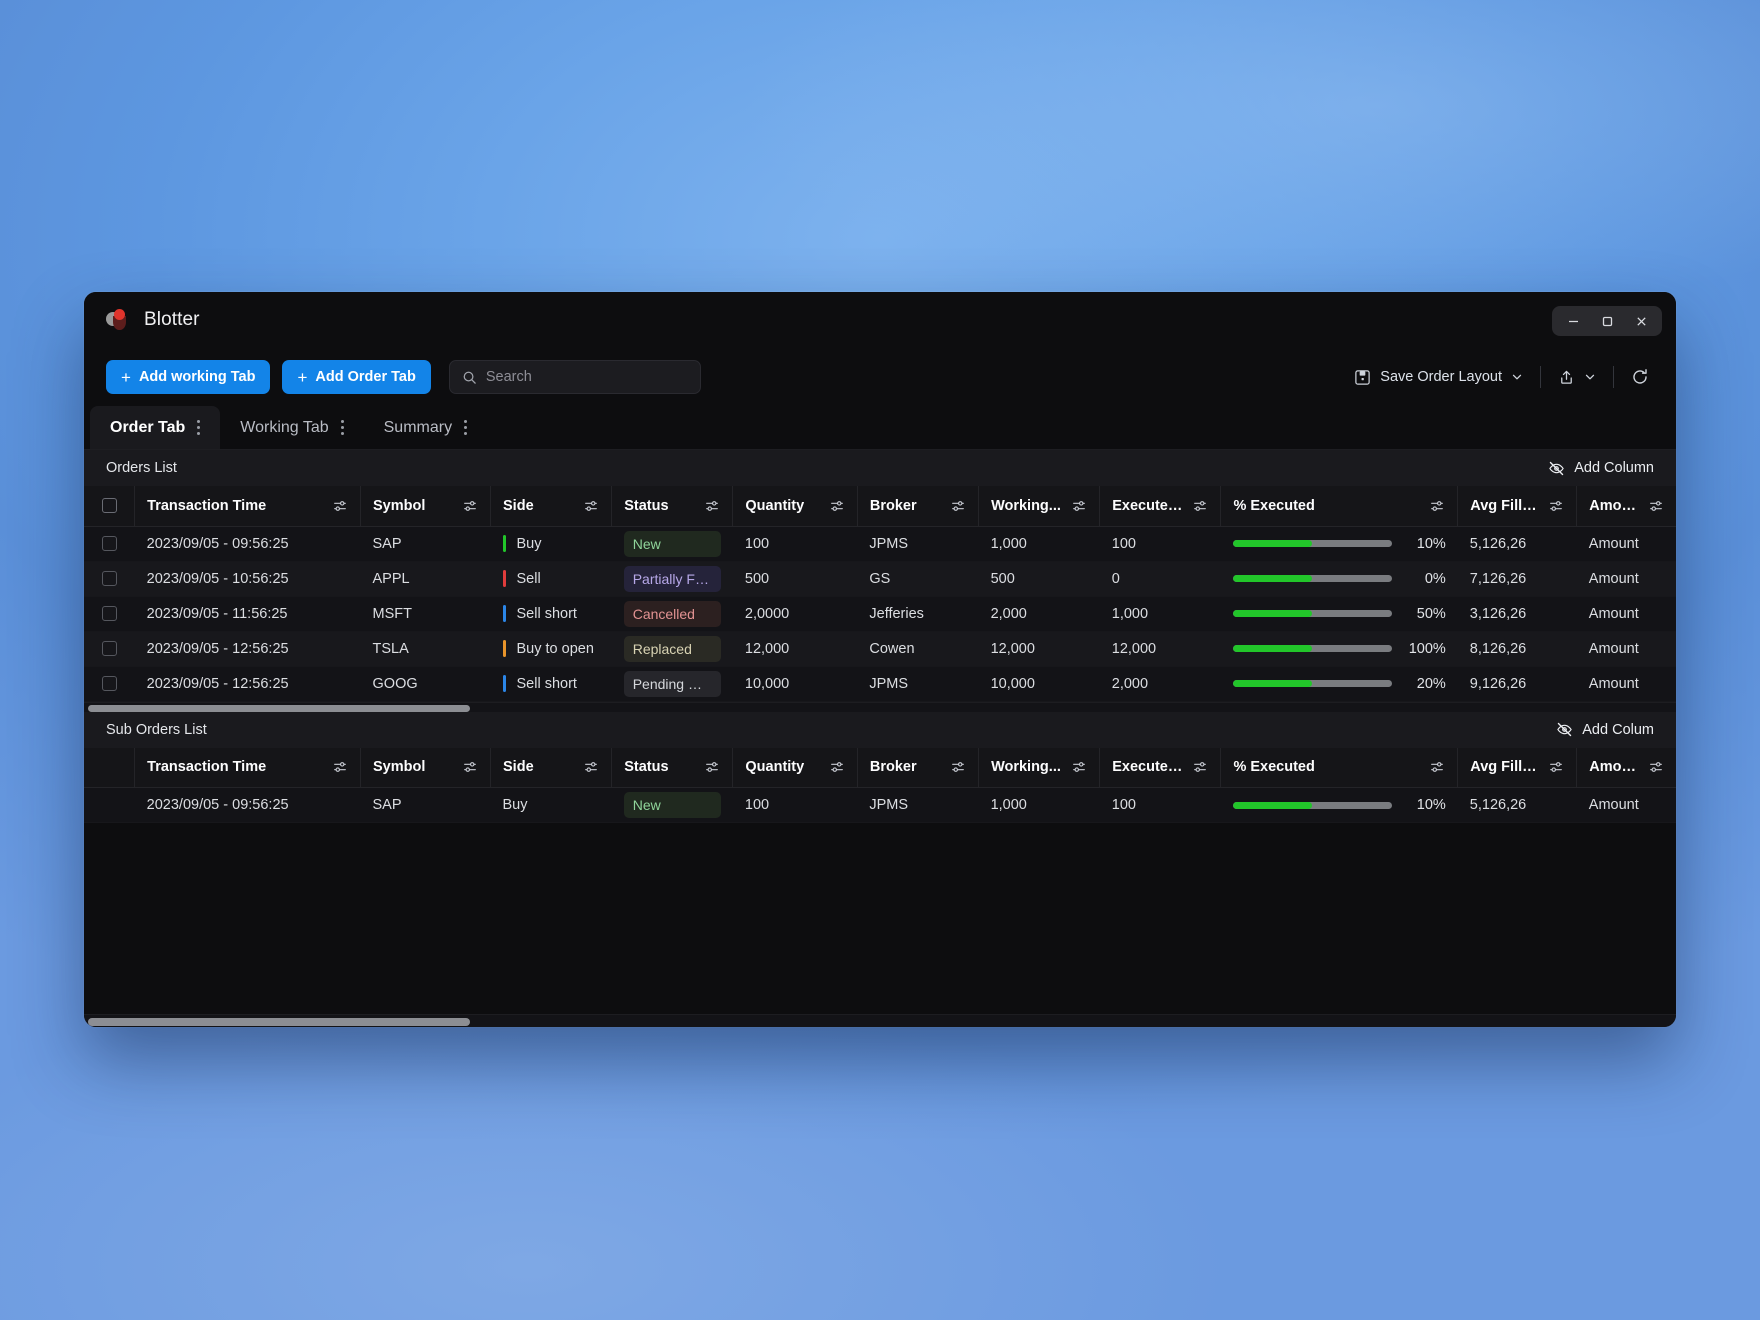 The height and width of the screenshot is (1320, 1760). I want to click on plus-icon: +, so click(302, 377).